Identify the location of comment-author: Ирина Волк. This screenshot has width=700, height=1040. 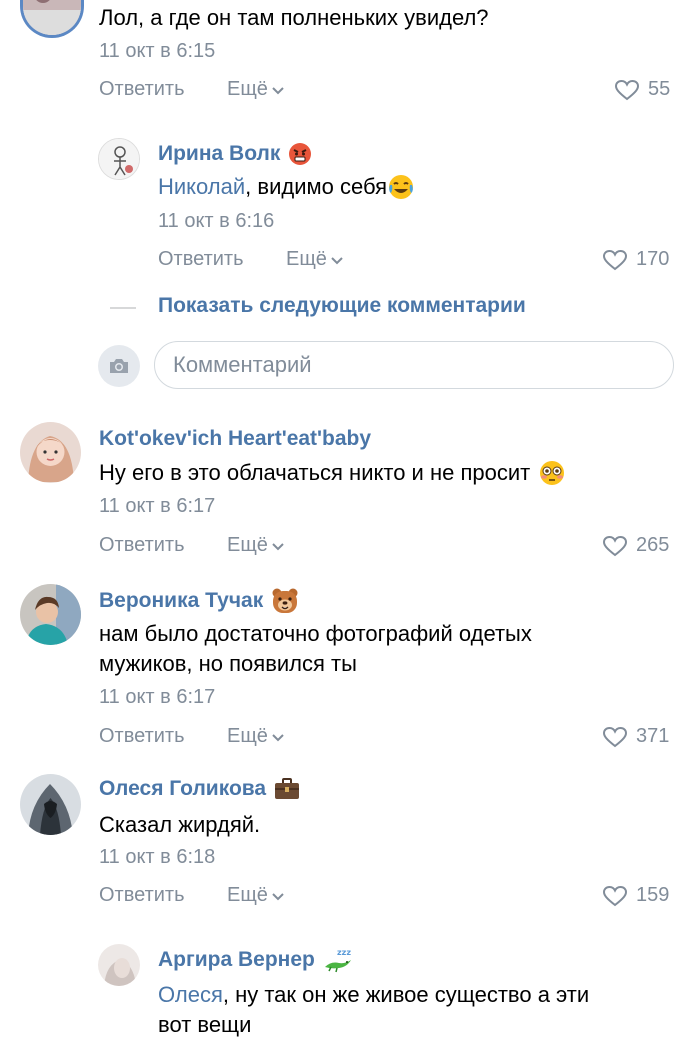
(235, 154).